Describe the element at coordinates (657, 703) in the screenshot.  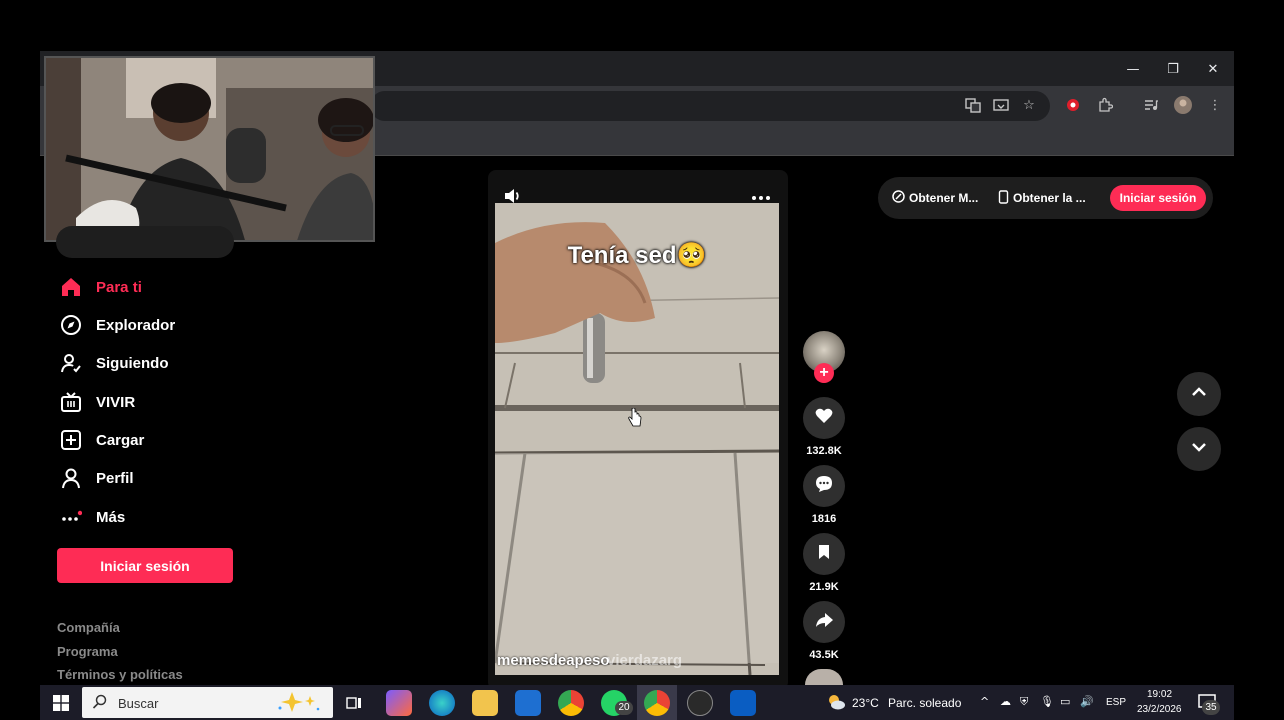
I see `chrome-active-icon` at that location.